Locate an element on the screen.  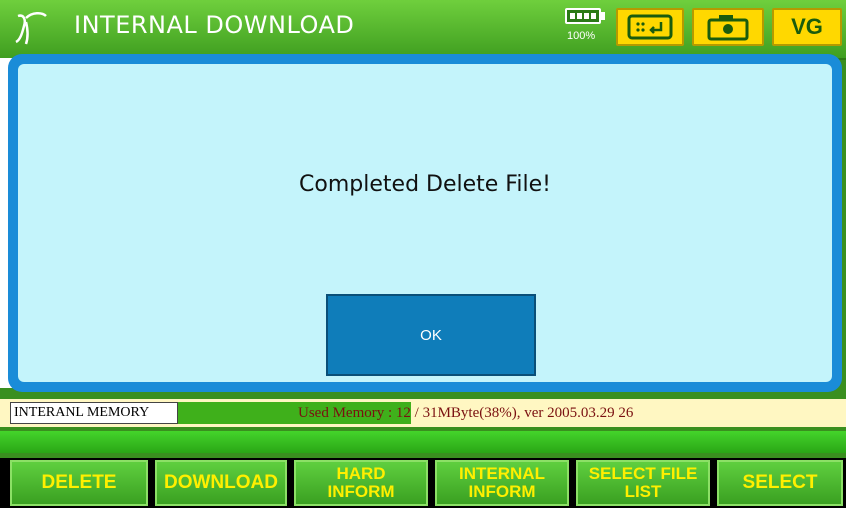
memory-used-suffix: / 31MByte(38%), ver 2005.03.29 26 is located at coordinates (522, 413).